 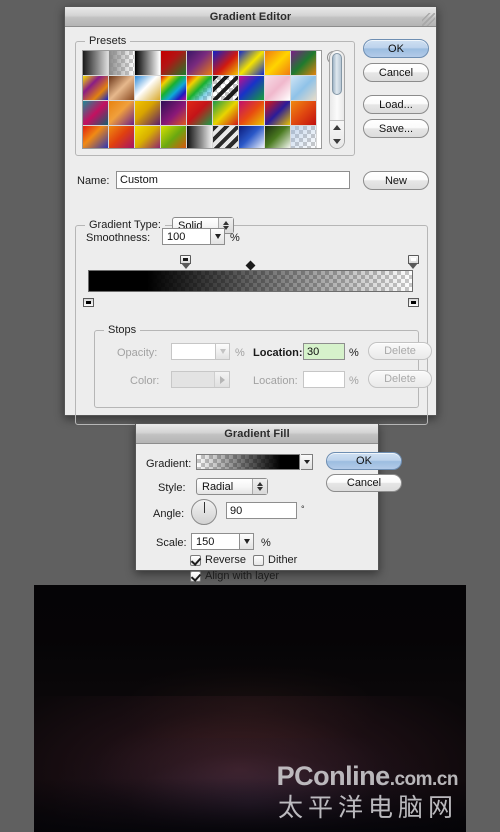 What do you see at coordinates (218, 560) in the screenshot?
I see `reverse-checkbox: Reverse` at bounding box center [218, 560].